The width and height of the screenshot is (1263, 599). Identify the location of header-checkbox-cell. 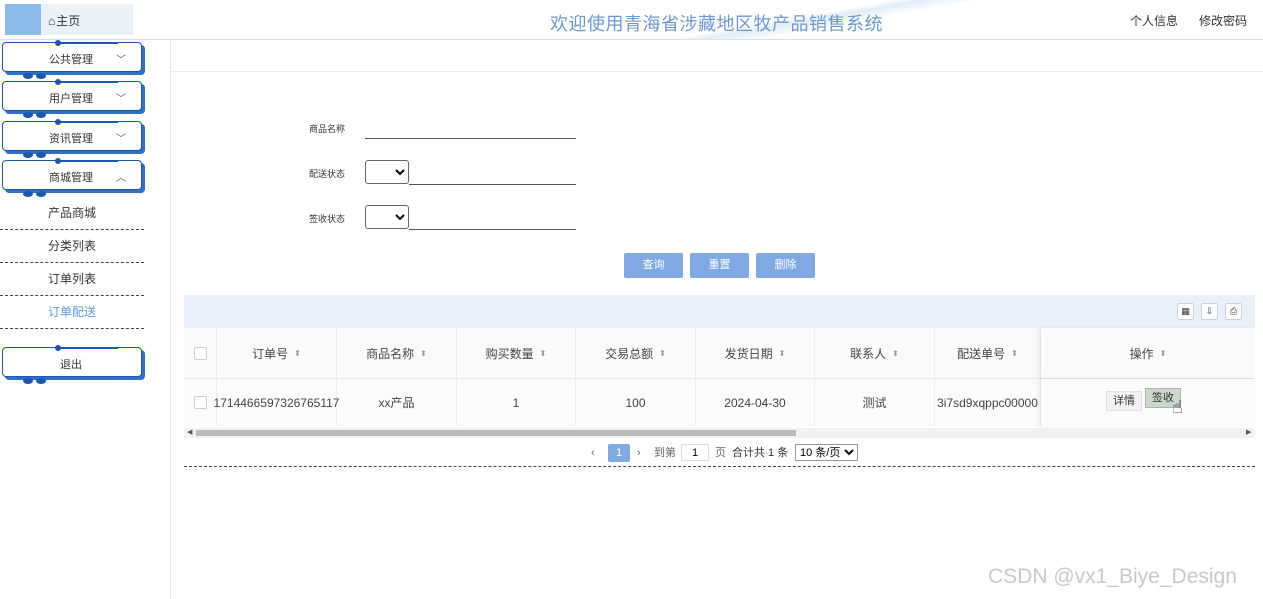
(200, 353).